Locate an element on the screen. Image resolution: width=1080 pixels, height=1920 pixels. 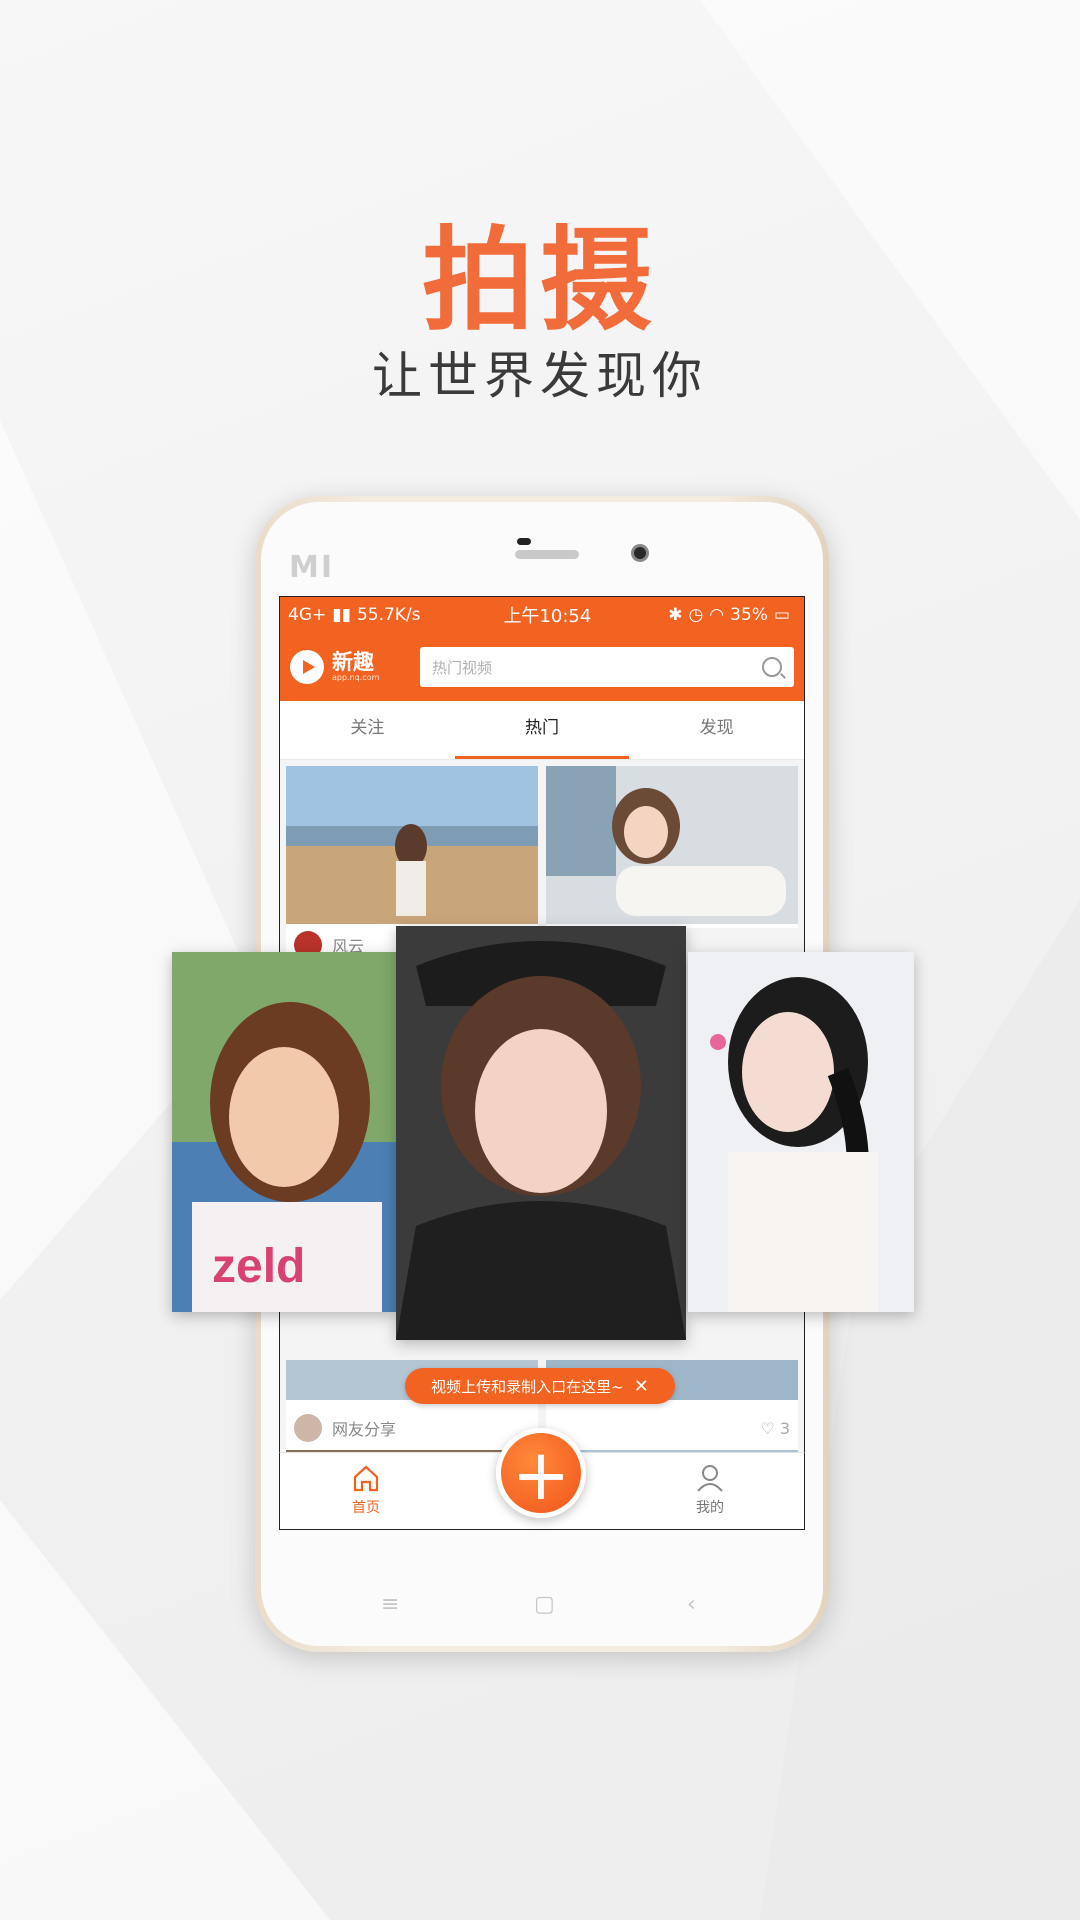
close-icon: ✕ is located at coordinates (641, 1386).